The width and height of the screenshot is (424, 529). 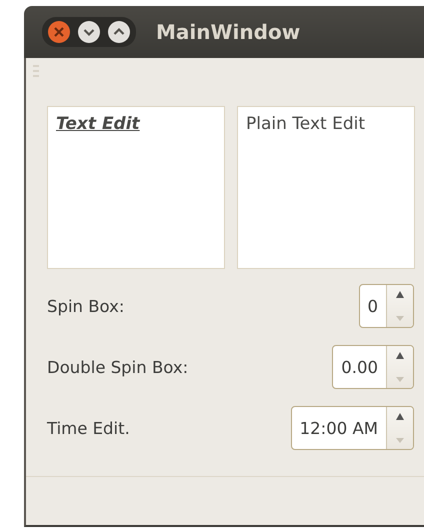 What do you see at coordinates (228, 32) in the screenshot?
I see `window-title: MainWindow` at bounding box center [228, 32].